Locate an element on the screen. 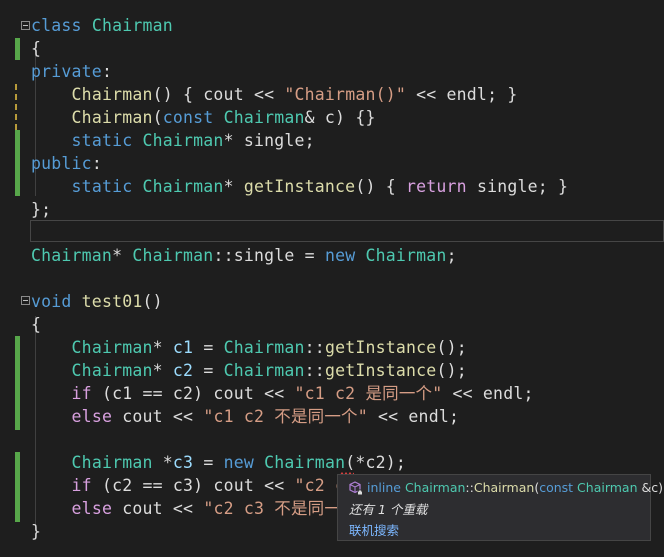 Image resolution: width=664 pixels, height=557 pixels. code-token: }; is located at coordinates (41, 209).